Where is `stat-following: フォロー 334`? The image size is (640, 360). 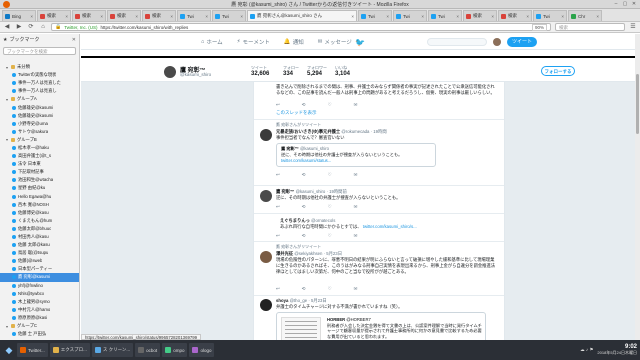
stat-following: フォロー 334 is located at coordinates (291, 71).